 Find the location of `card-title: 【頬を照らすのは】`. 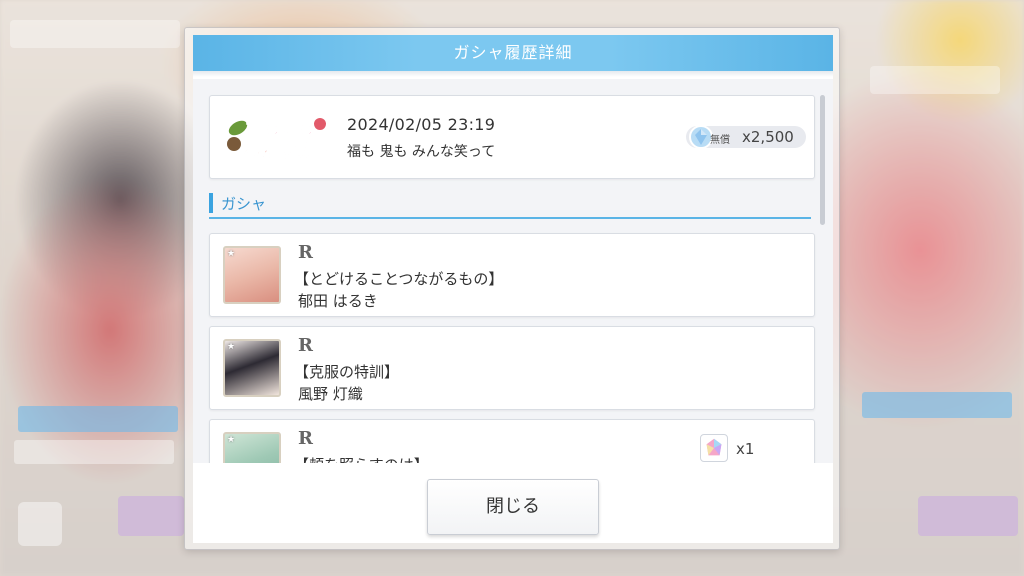

card-title: 【頬を照らすのは】 is located at coordinates (361, 458).